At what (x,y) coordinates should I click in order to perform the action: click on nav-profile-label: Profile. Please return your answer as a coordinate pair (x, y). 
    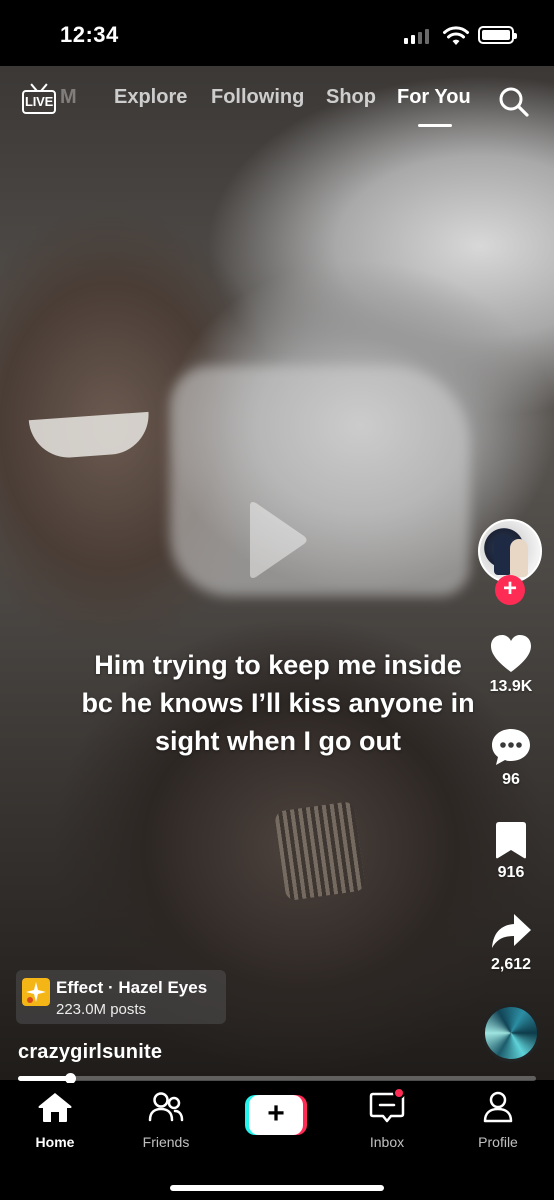
    Looking at the image, I should click on (498, 1142).